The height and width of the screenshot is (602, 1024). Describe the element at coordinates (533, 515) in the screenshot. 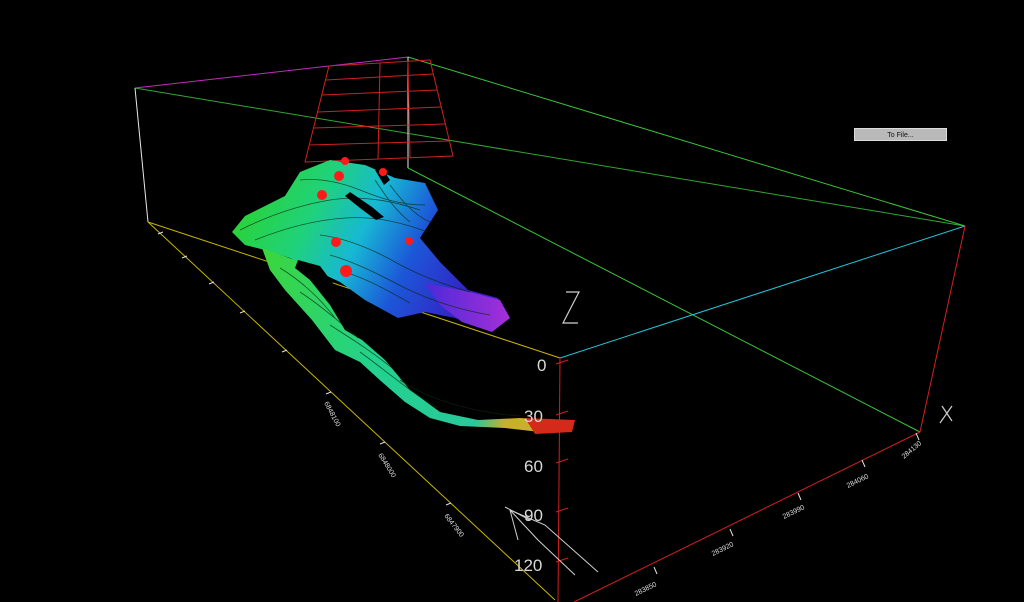

I see `z-tick-label: 90` at that location.